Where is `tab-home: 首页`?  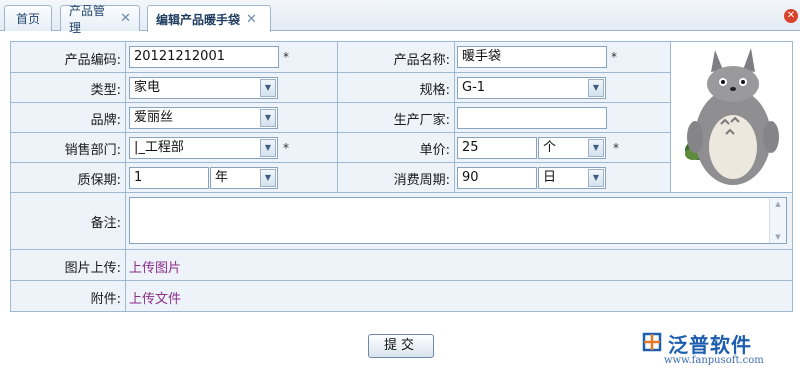
tab-home: 首页 is located at coordinates (28, 18).